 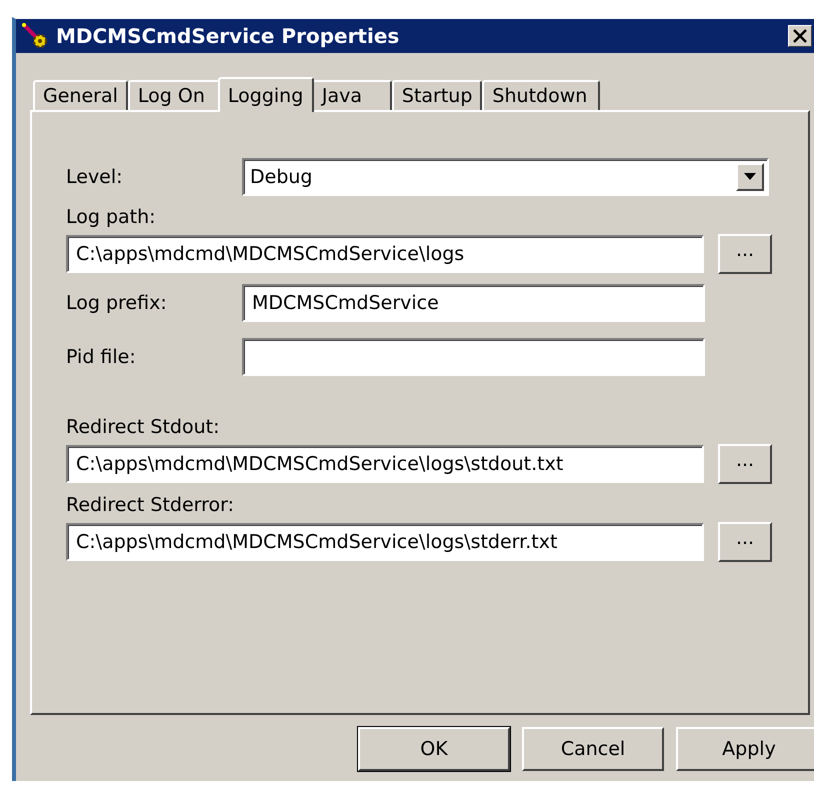 I want to click on field-label: Redirect Stderror:, so click(x=150, y=505).